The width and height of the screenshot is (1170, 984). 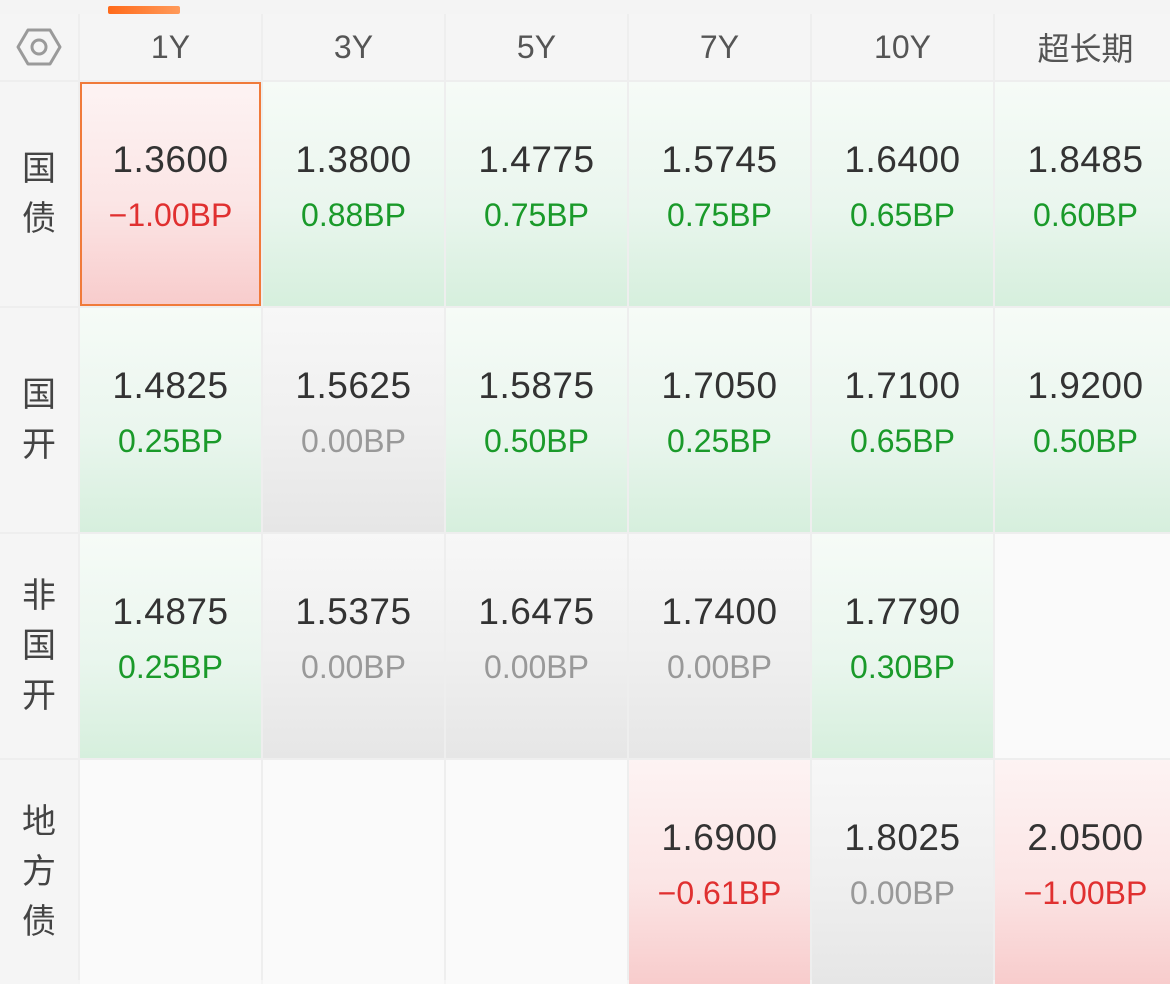 I want to click on yield-cell: 1.8485 0.60BP, so click(x=1082, y=194).